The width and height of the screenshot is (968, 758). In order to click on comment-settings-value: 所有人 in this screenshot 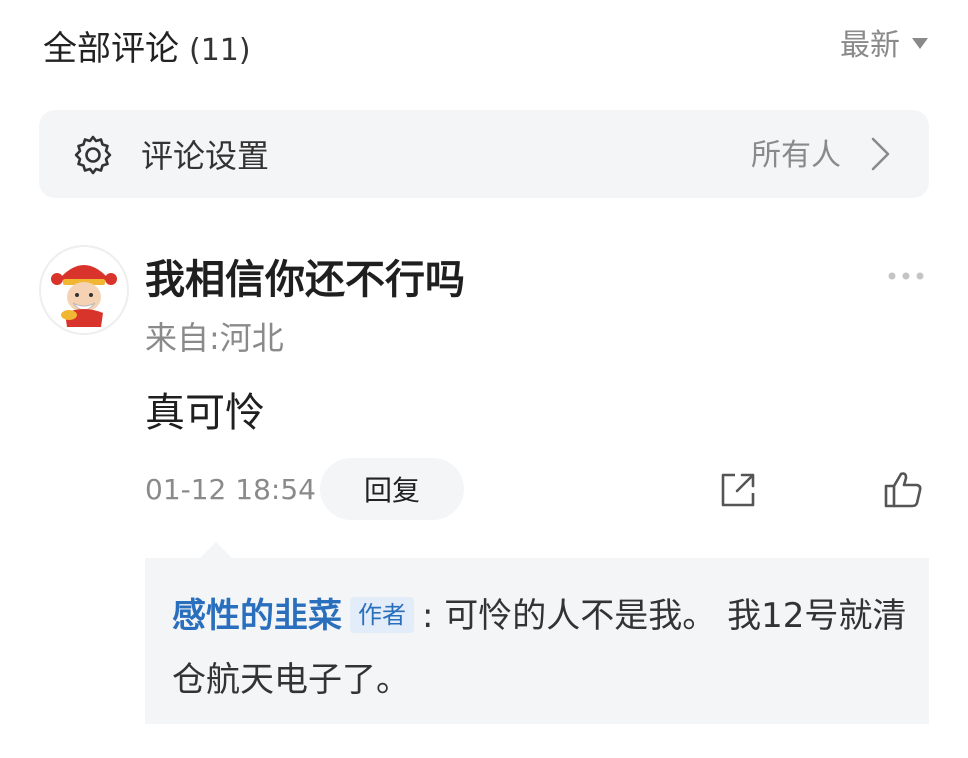, I will do `click(796, 155)`.